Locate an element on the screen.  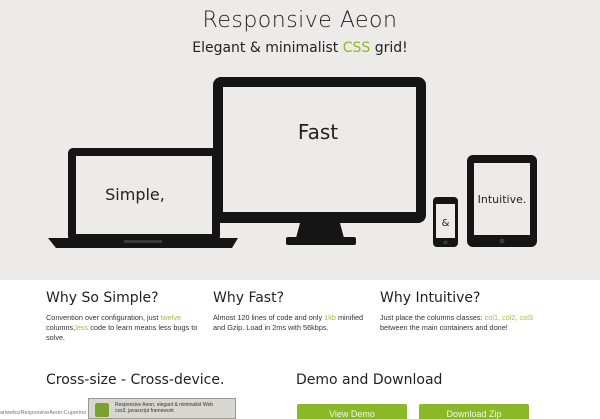
monitor-label: Fast is located at coordinates (318, 132).